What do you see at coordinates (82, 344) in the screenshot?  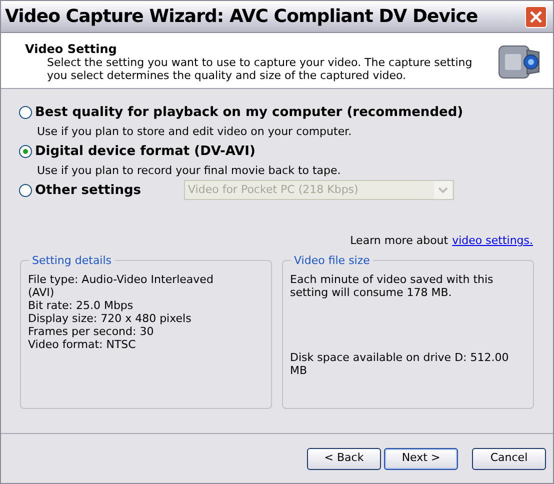 I see `detail-line: Video format: NTSC` at bounding box center [82, 344].